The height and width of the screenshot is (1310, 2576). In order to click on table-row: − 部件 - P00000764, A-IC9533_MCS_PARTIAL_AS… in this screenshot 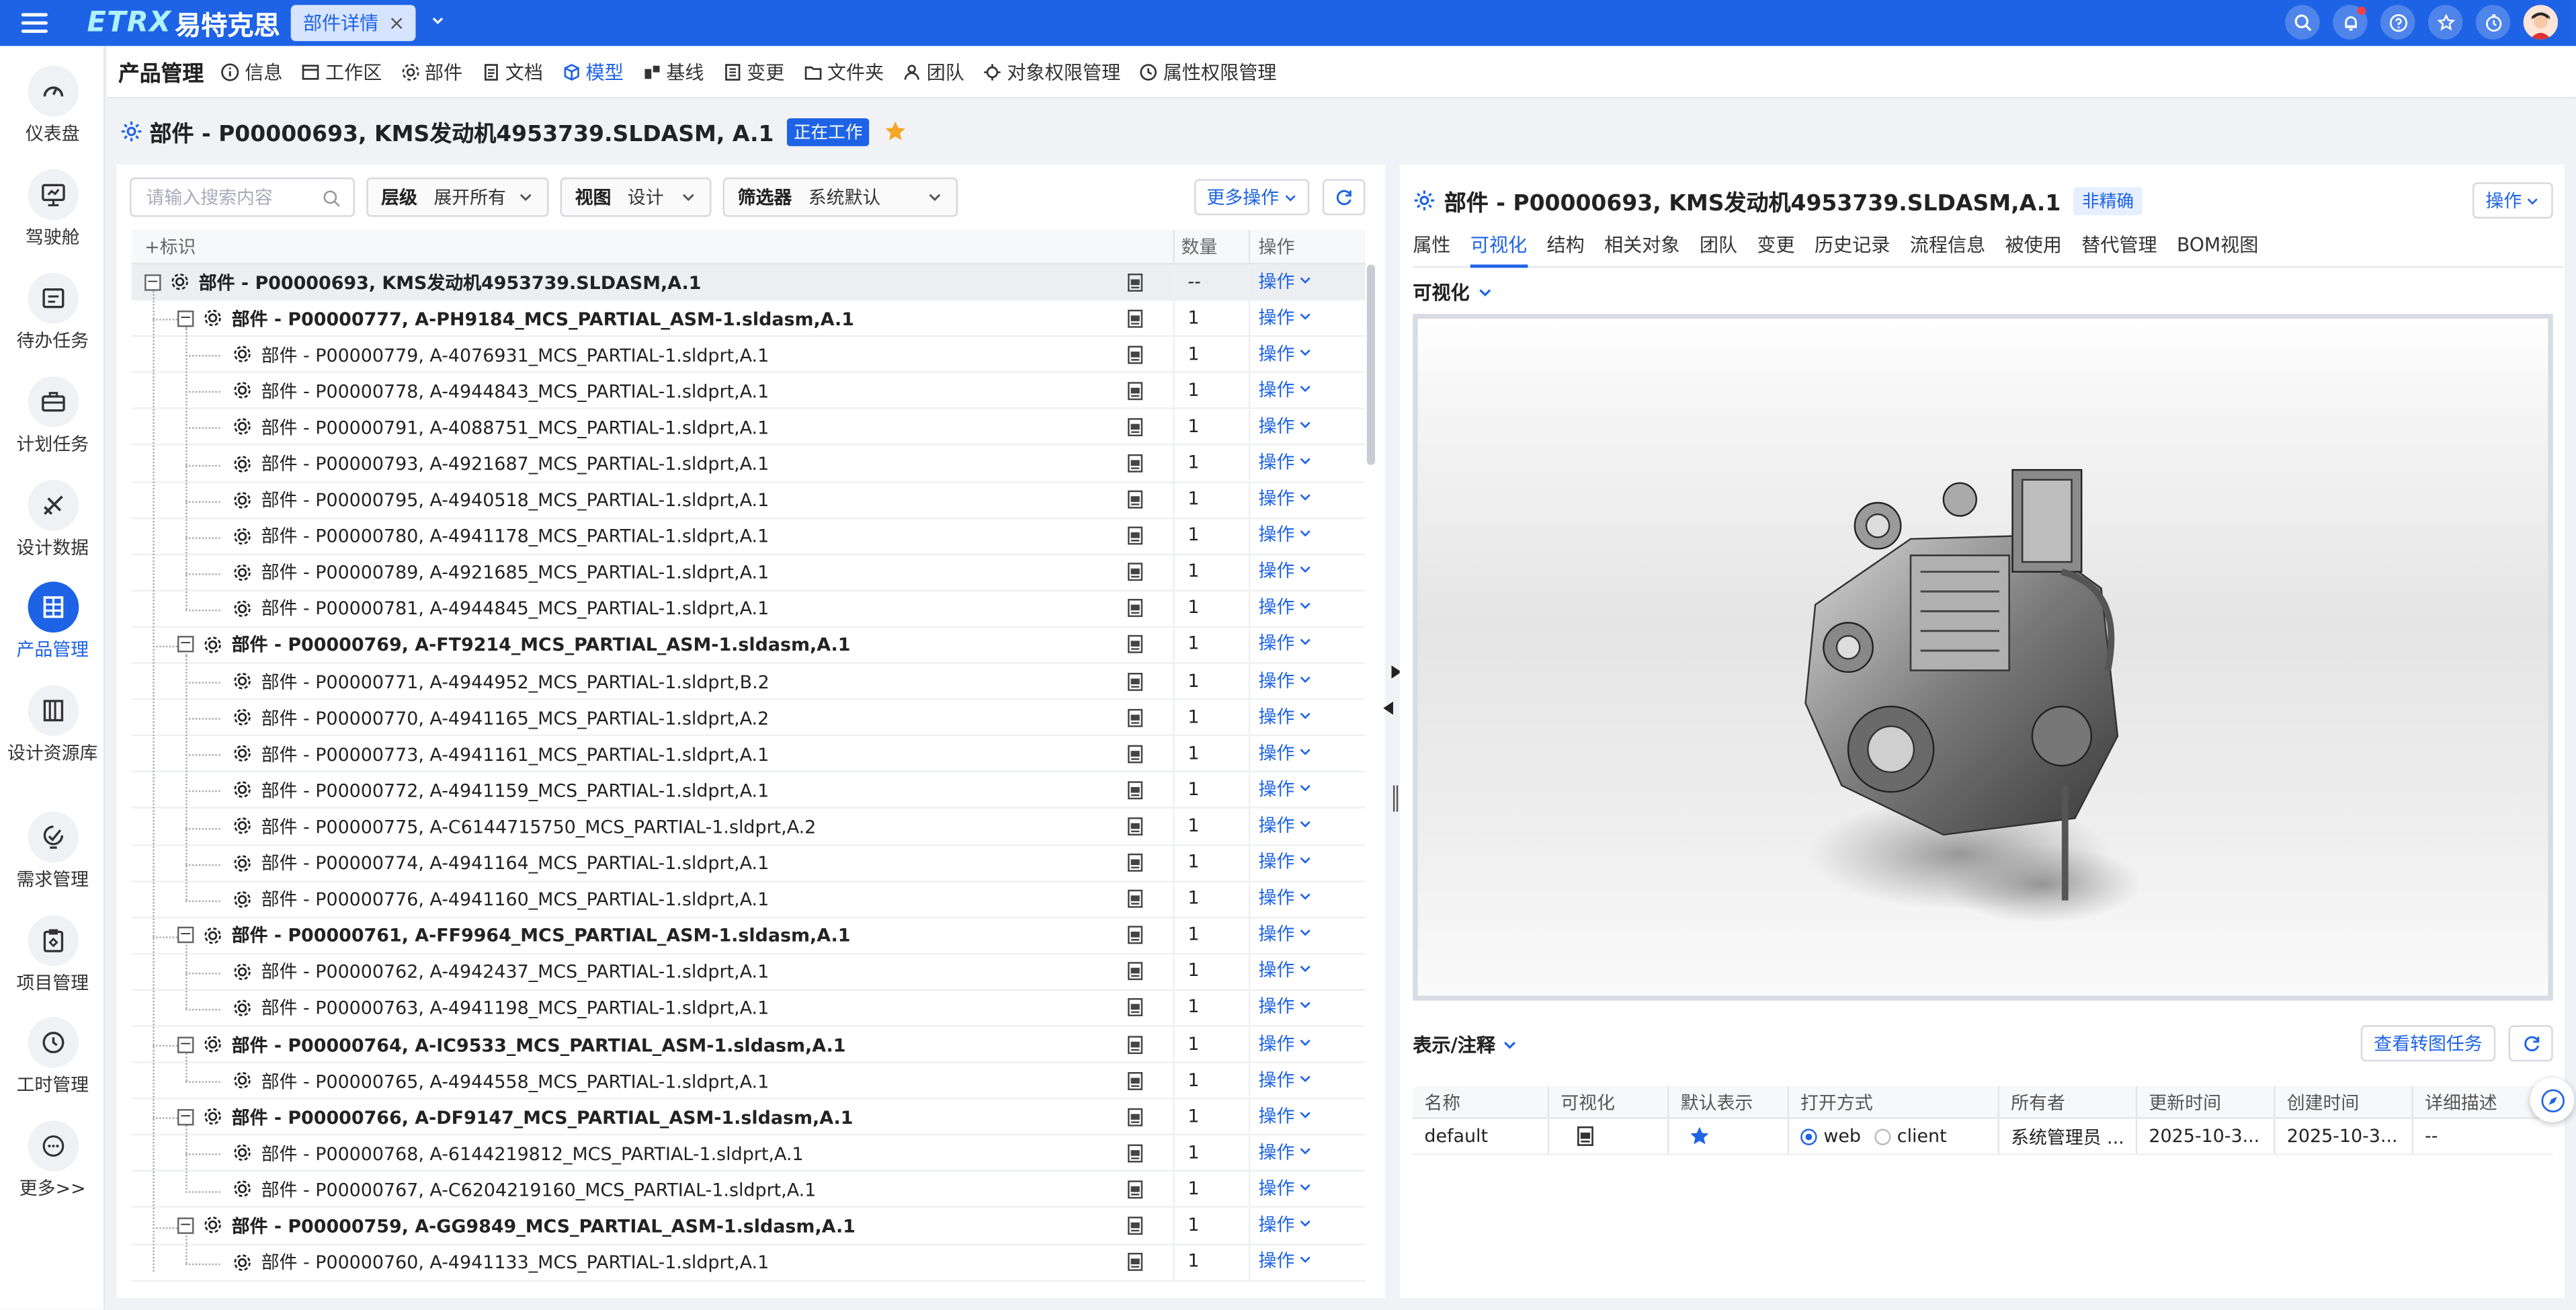, I will do `click(748, 1044)`.